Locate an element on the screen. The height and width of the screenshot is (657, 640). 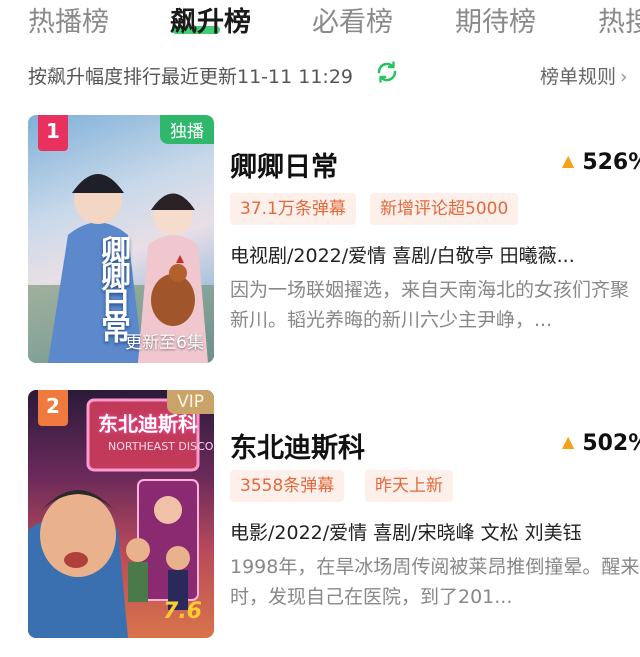
poster-subtitle-art: NORTHEAST DISCO is located at coordinates (161, 446).